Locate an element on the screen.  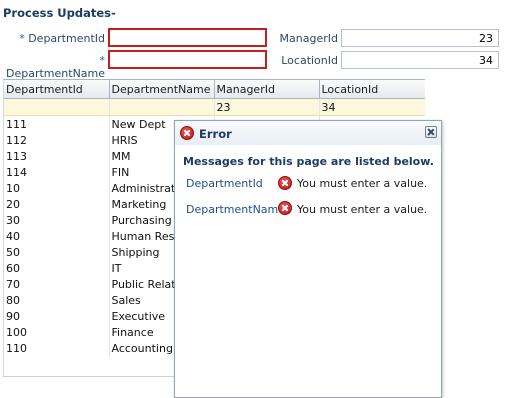
column-header-department-id: DepartmentId is located at coordinates (57, 89).